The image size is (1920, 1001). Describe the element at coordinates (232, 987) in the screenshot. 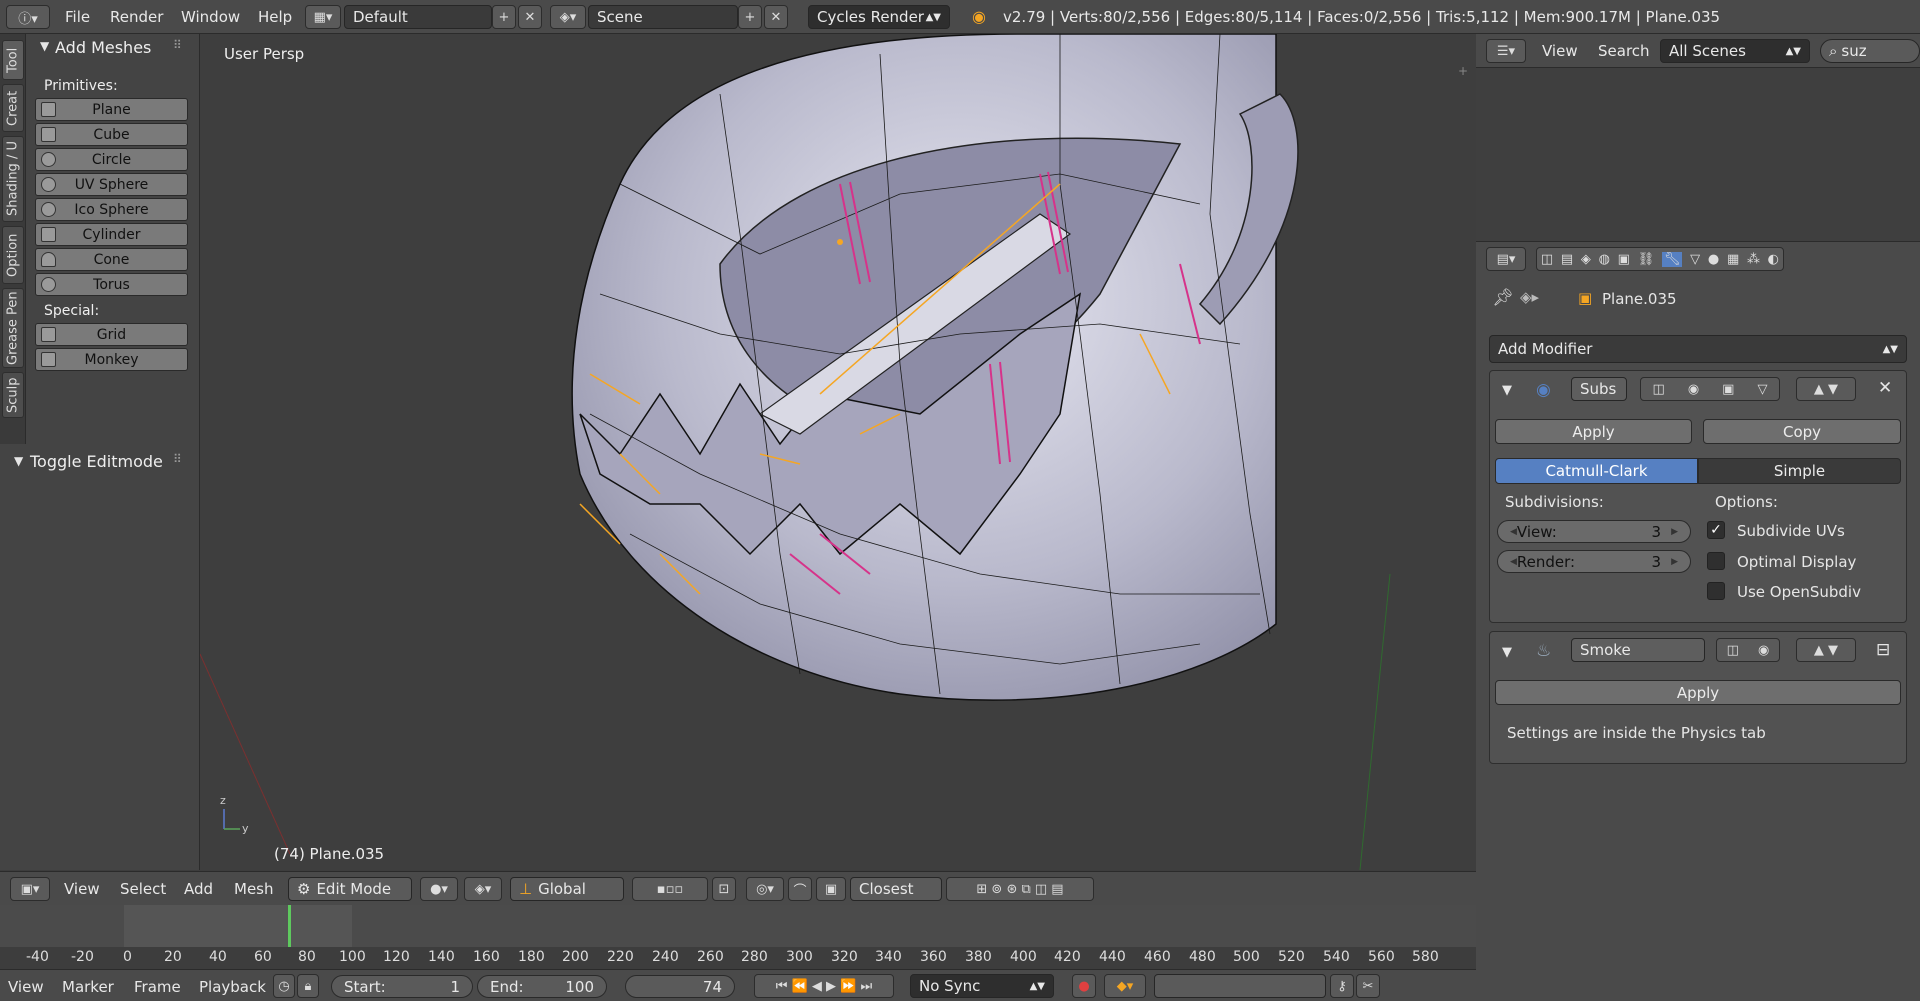

I see `menu-playback: Playback` at that location.